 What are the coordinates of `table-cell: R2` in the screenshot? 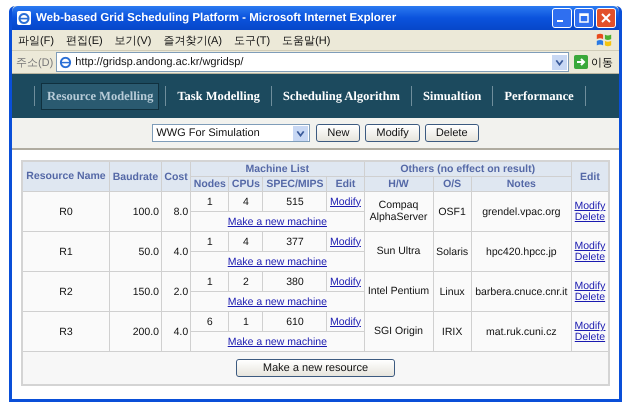 It's located at (66, 292).